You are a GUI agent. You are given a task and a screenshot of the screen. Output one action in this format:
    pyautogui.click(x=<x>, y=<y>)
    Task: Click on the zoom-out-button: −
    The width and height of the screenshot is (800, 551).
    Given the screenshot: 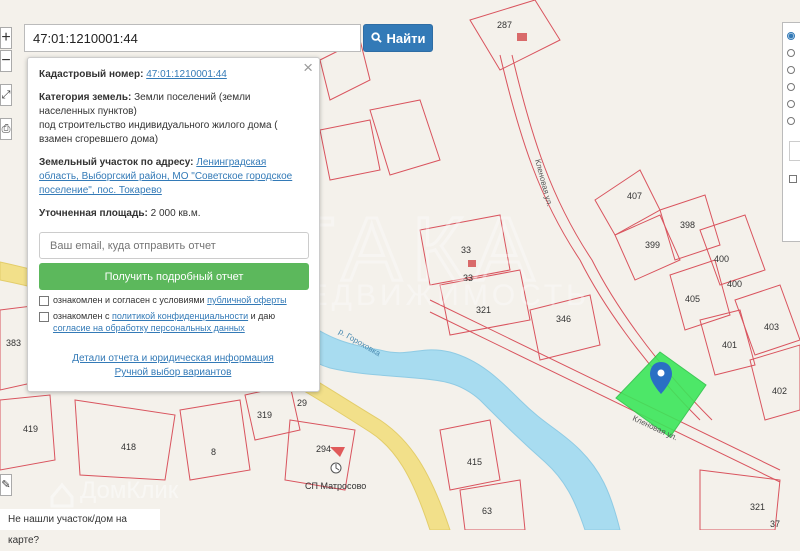 What is the action you would take?
    pyautogui.click(x=6, y=61)
    